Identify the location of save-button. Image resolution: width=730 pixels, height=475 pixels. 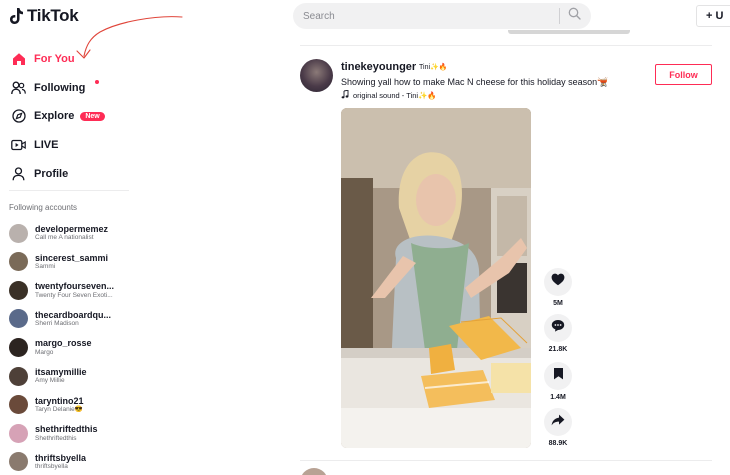
(558, 376).